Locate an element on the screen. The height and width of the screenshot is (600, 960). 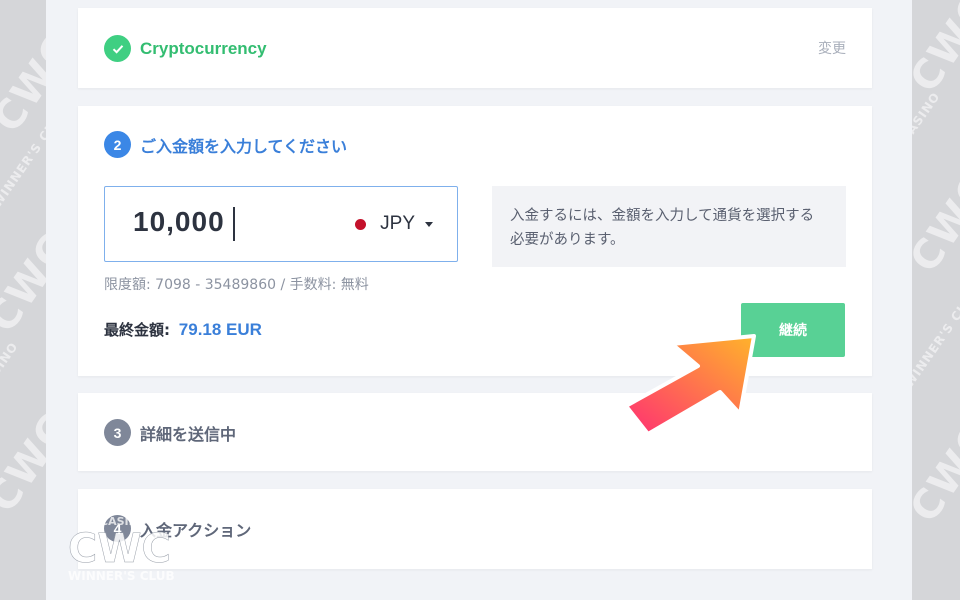
step-header: 2 ご入金額を入力してください is located at coordinates (225, 144).